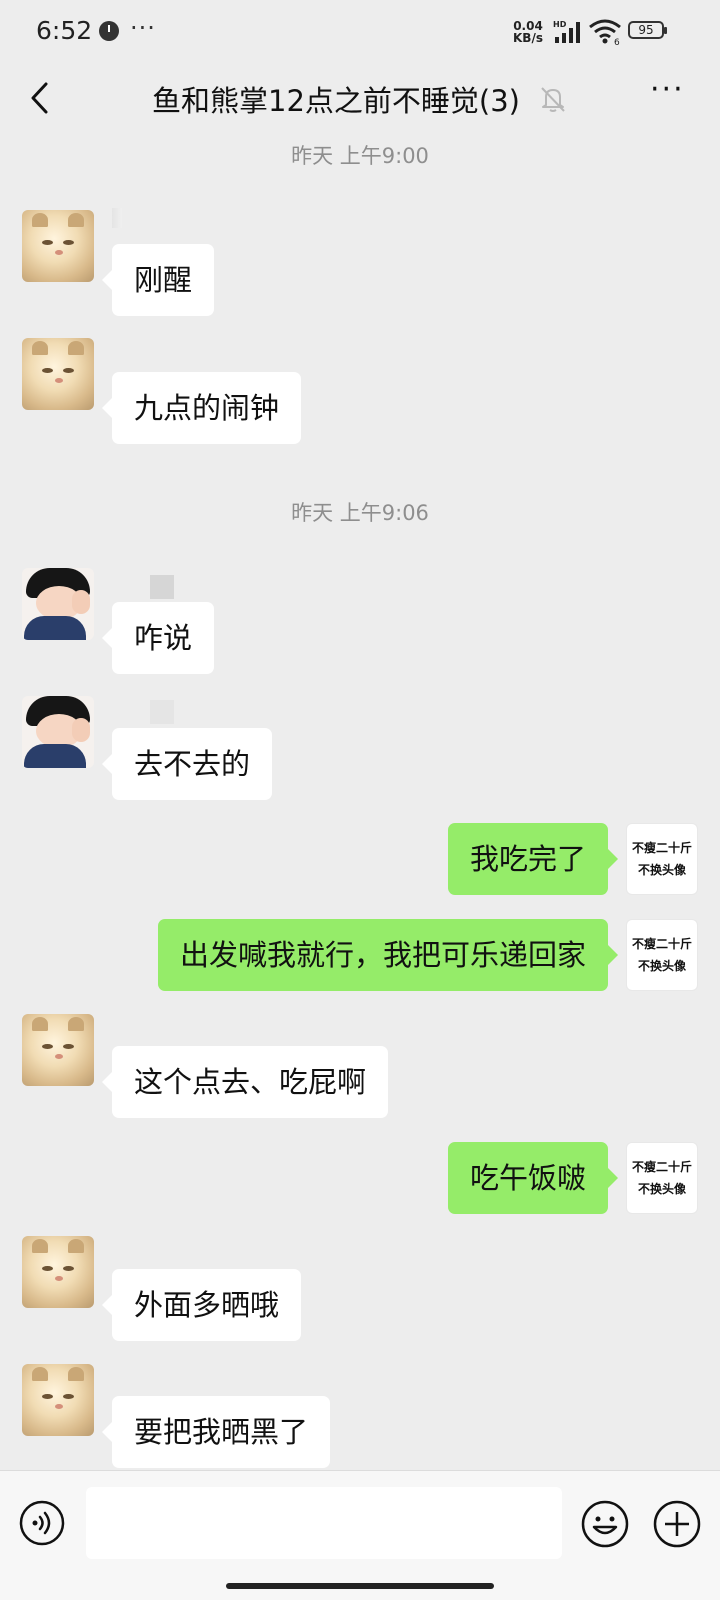 This screenshot has width=720, height=1600. I want to click on wifi-icon: 6, so click(605, 32).